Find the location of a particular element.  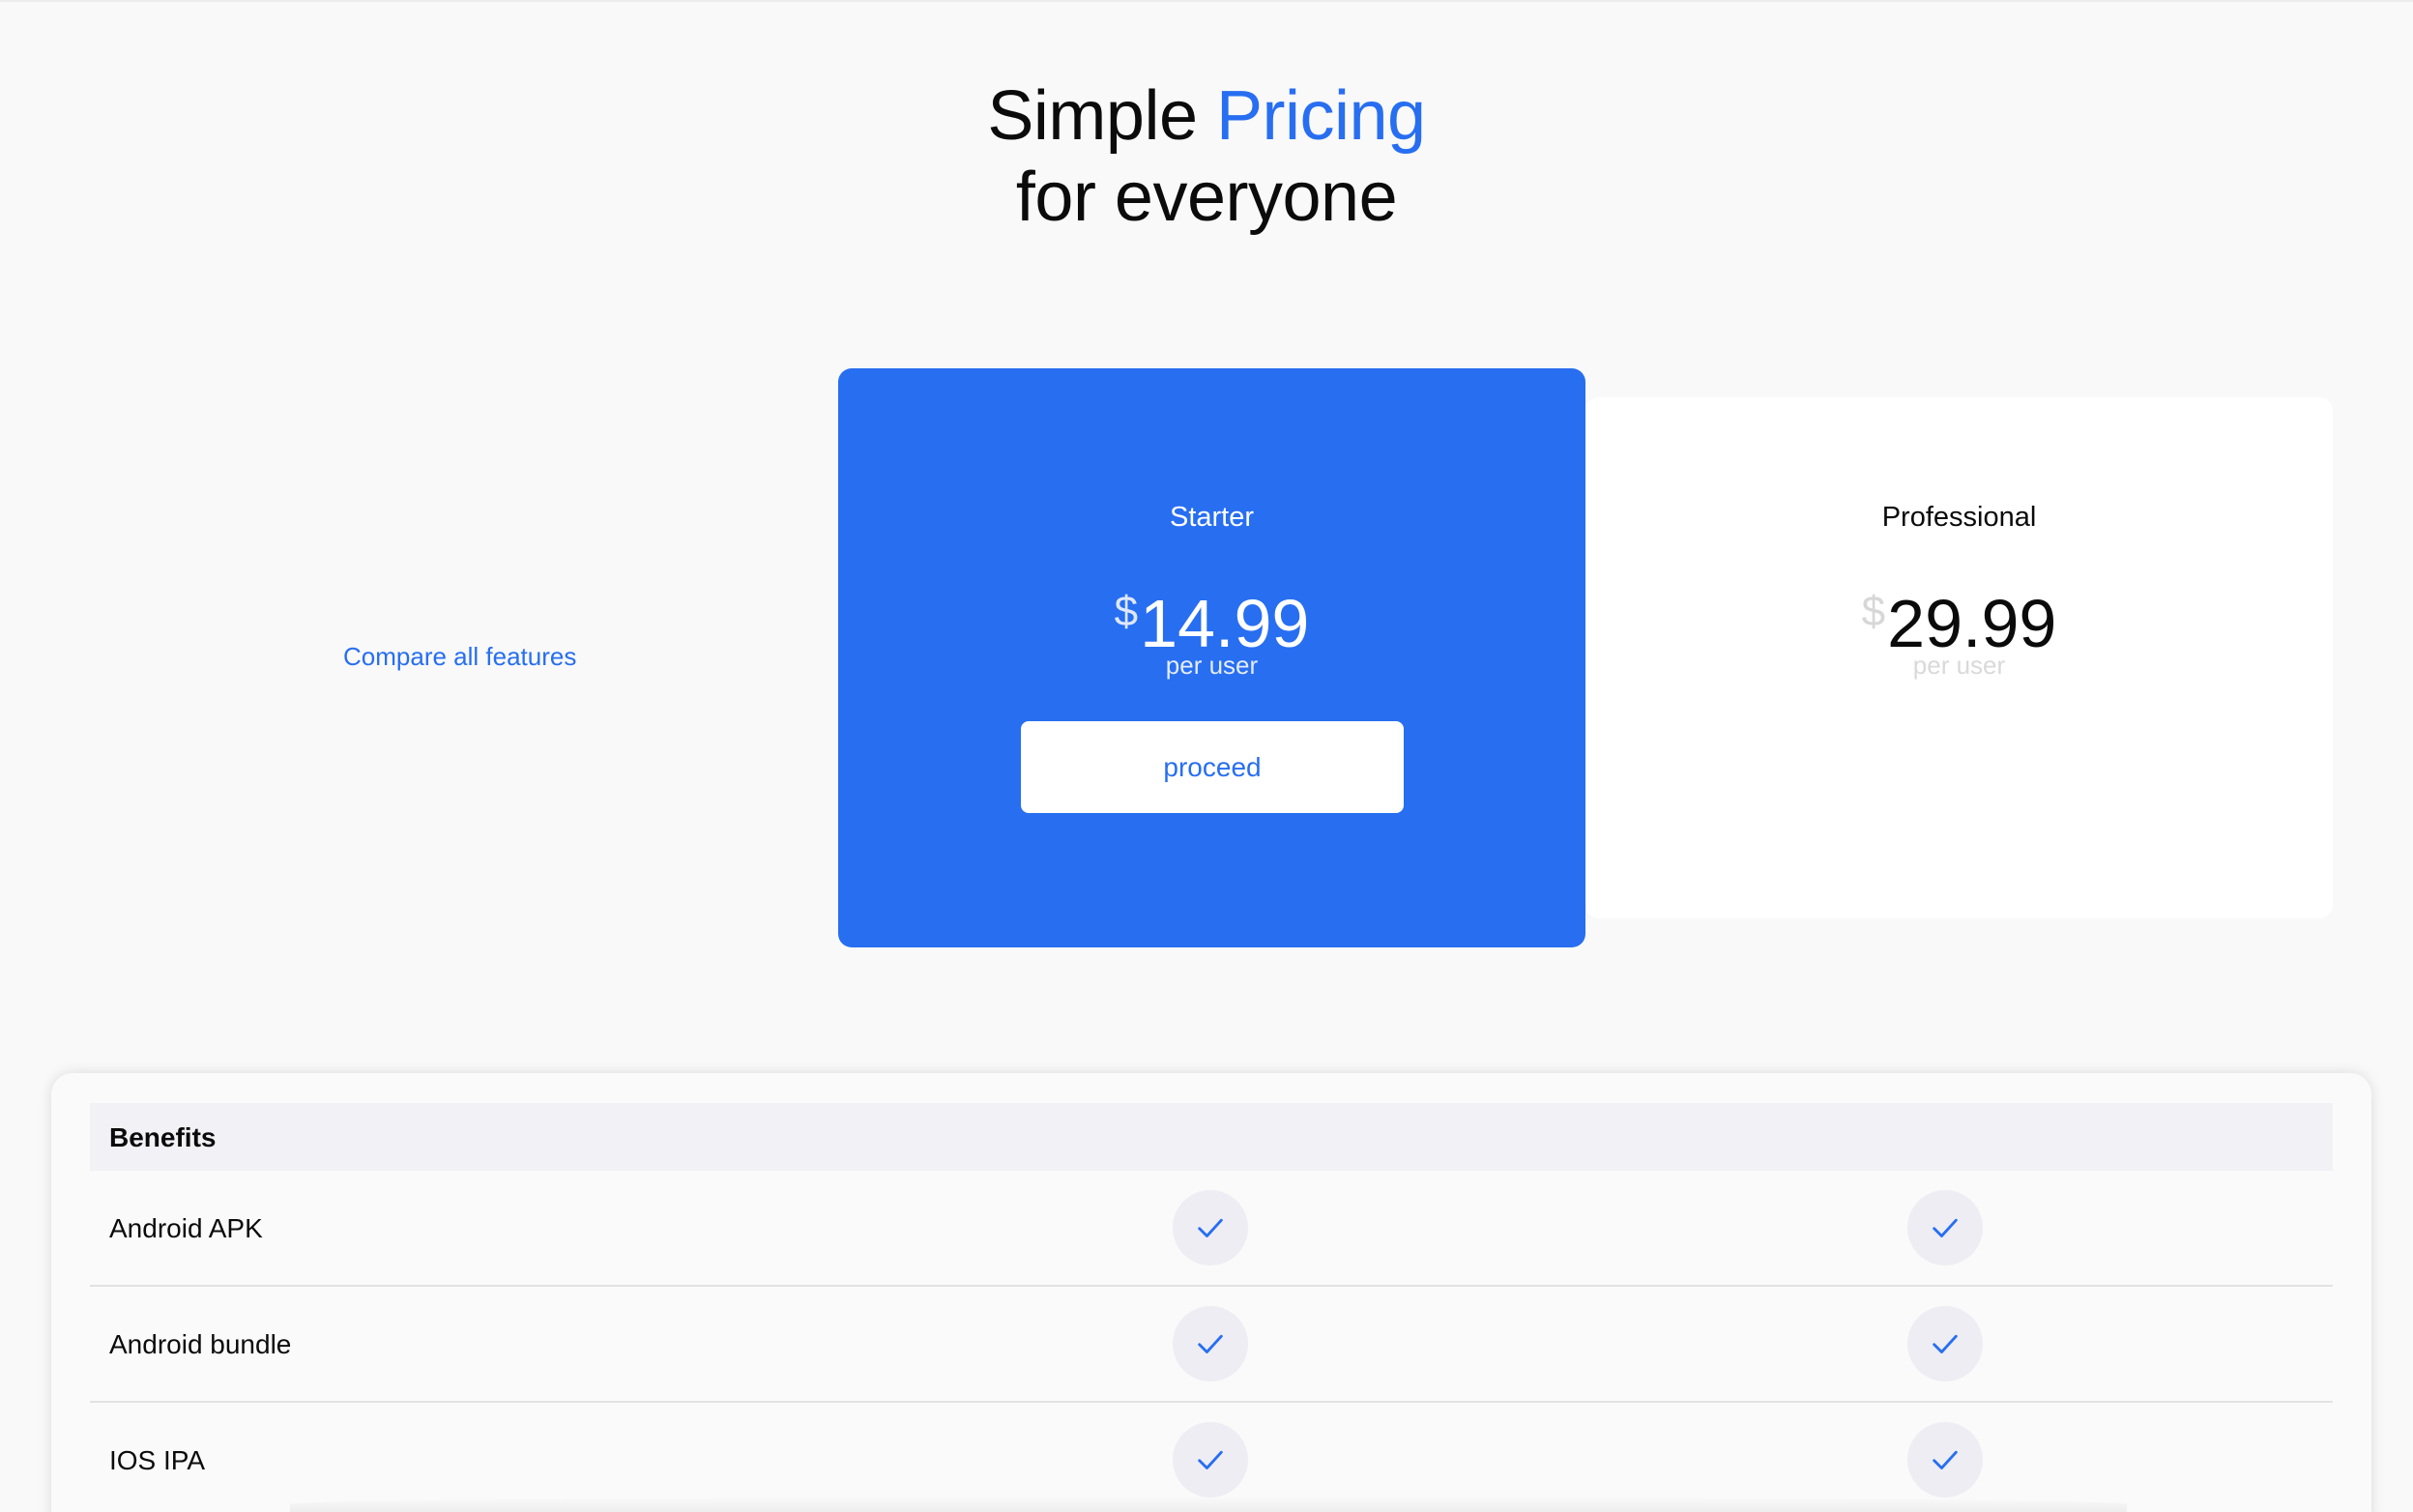

top-divider is located at coordinates (1206, 1).